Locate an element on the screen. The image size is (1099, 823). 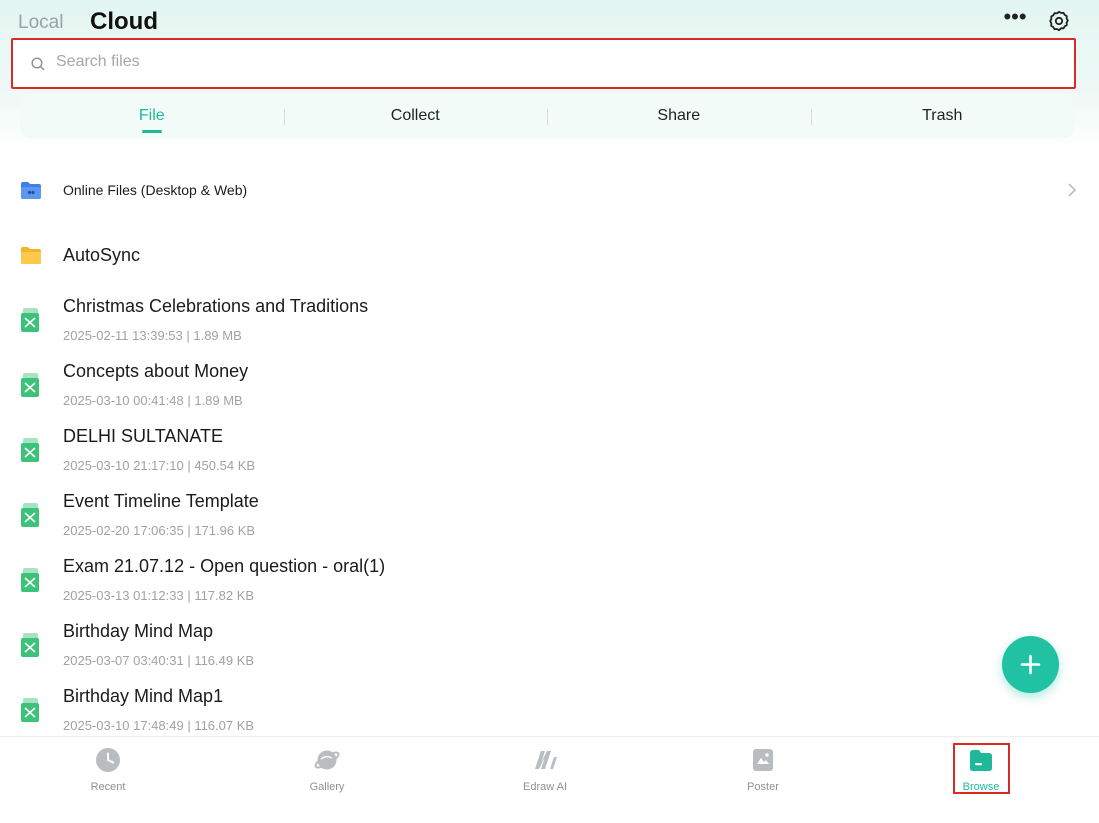
folder-icon is located at coordinates (31, 255).